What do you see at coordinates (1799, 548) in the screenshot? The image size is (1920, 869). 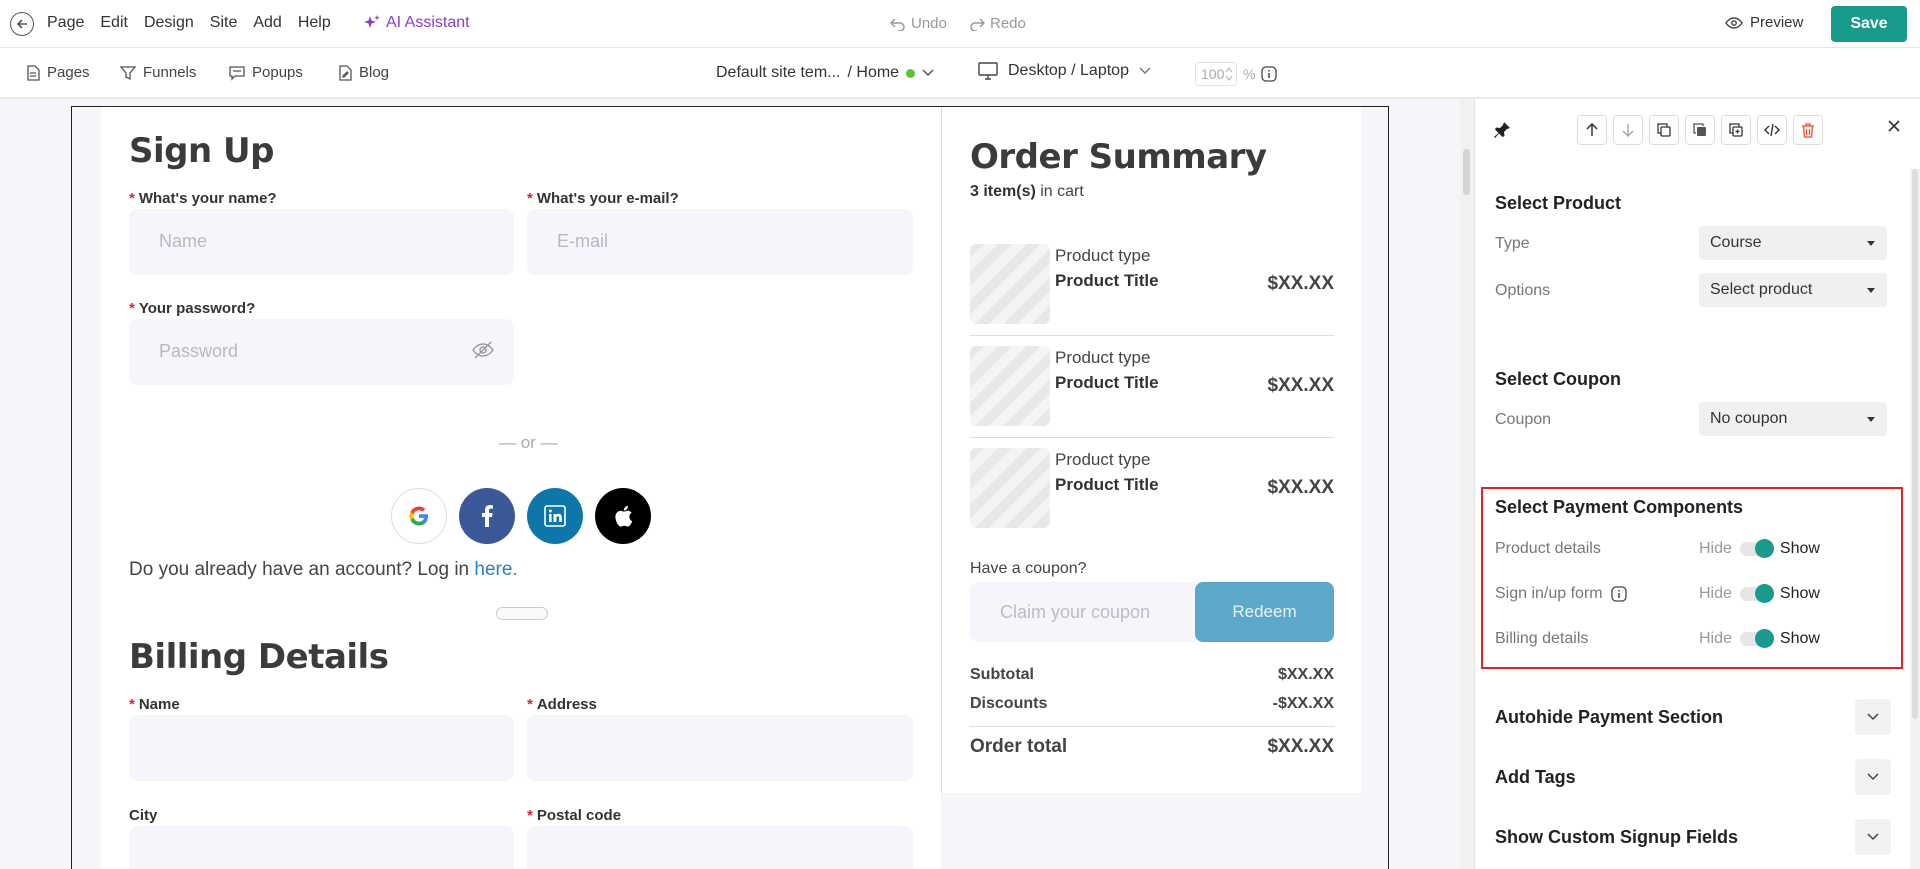 I see `toggle-show-label: Show` at bounding box center [1799, 548].